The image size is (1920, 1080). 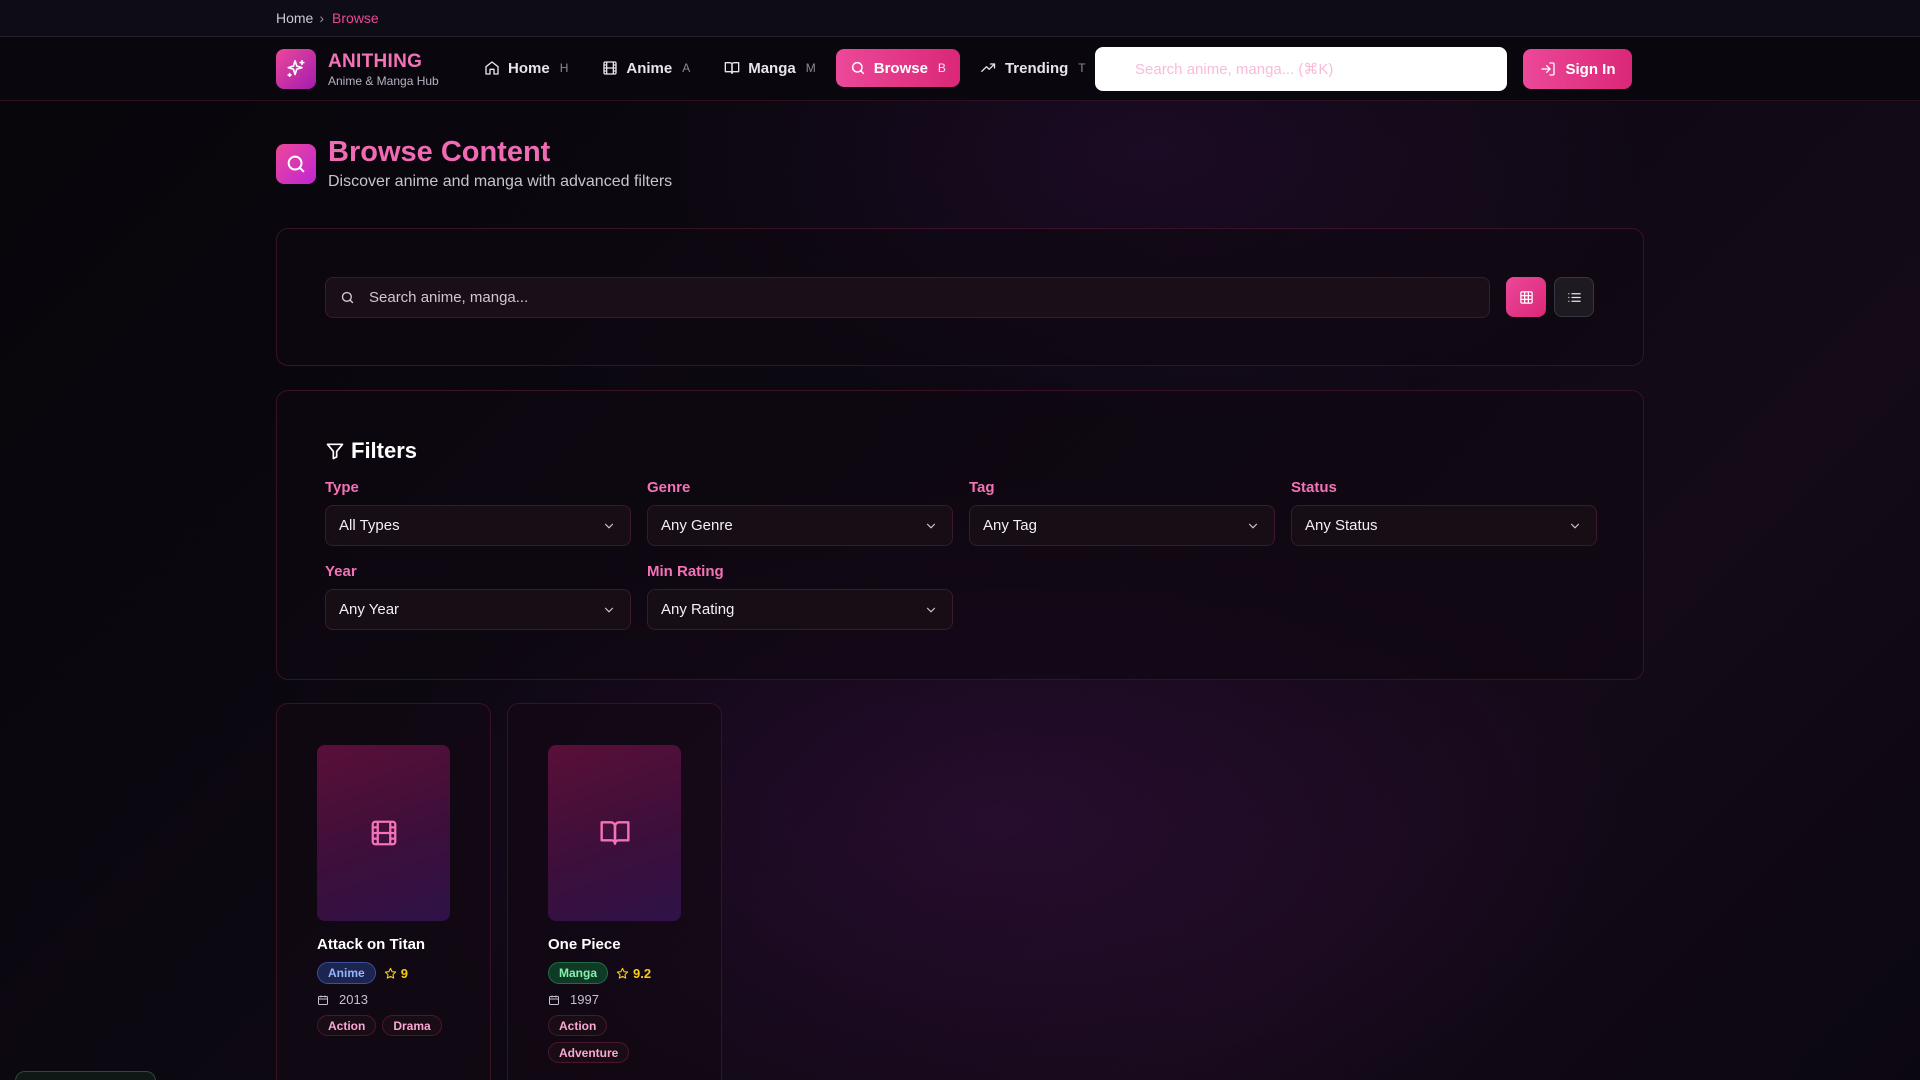 I want to click on nav-label: Manga, so click(x=772, y=68).